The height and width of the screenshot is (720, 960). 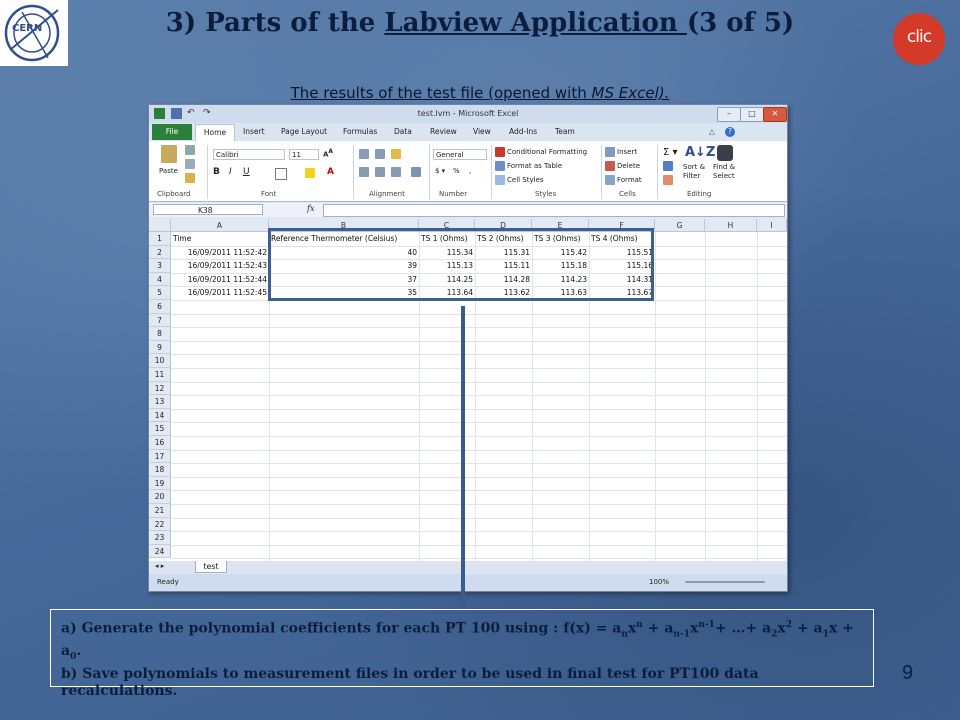 What do you see at coordinates (160, 252) in the screenshot?
I see `row-header: 2` at bounding box center [160, 252].